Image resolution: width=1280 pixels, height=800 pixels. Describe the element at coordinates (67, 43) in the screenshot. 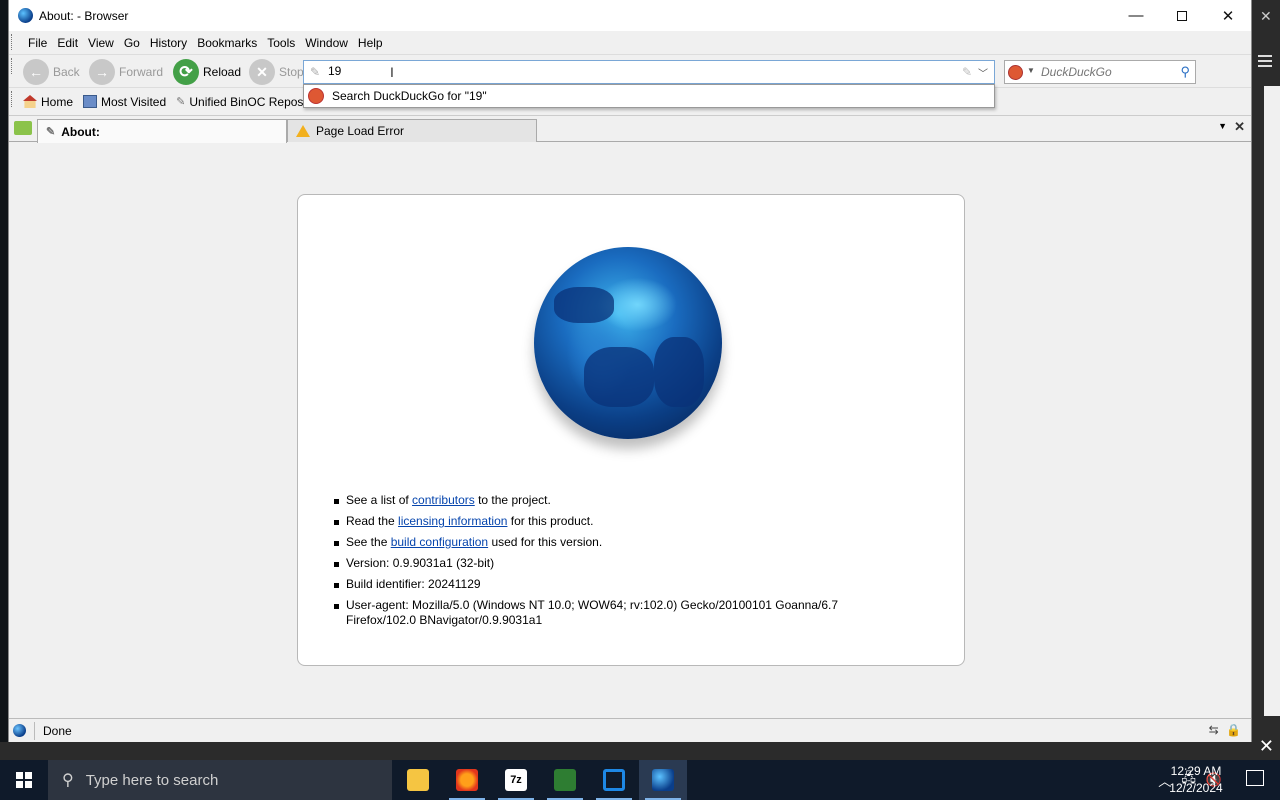

I see `menu-edit: Edit` at that location.